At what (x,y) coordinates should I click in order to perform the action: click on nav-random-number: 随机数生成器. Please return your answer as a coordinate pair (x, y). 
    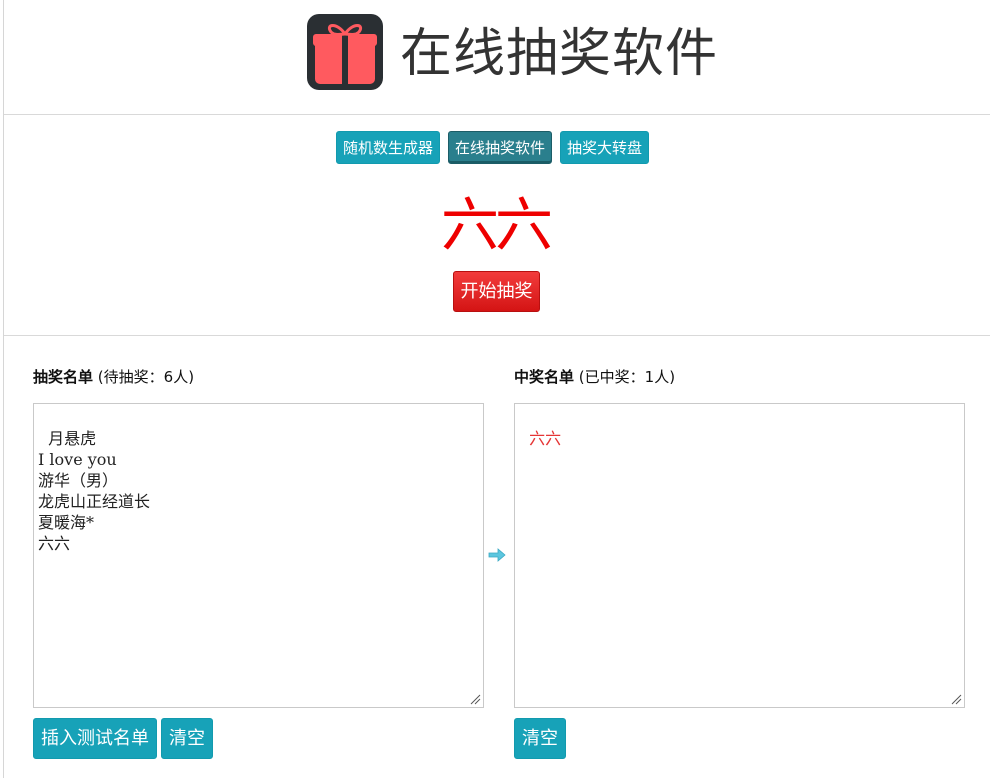
    Looking at the image, I should click on (388, 147).